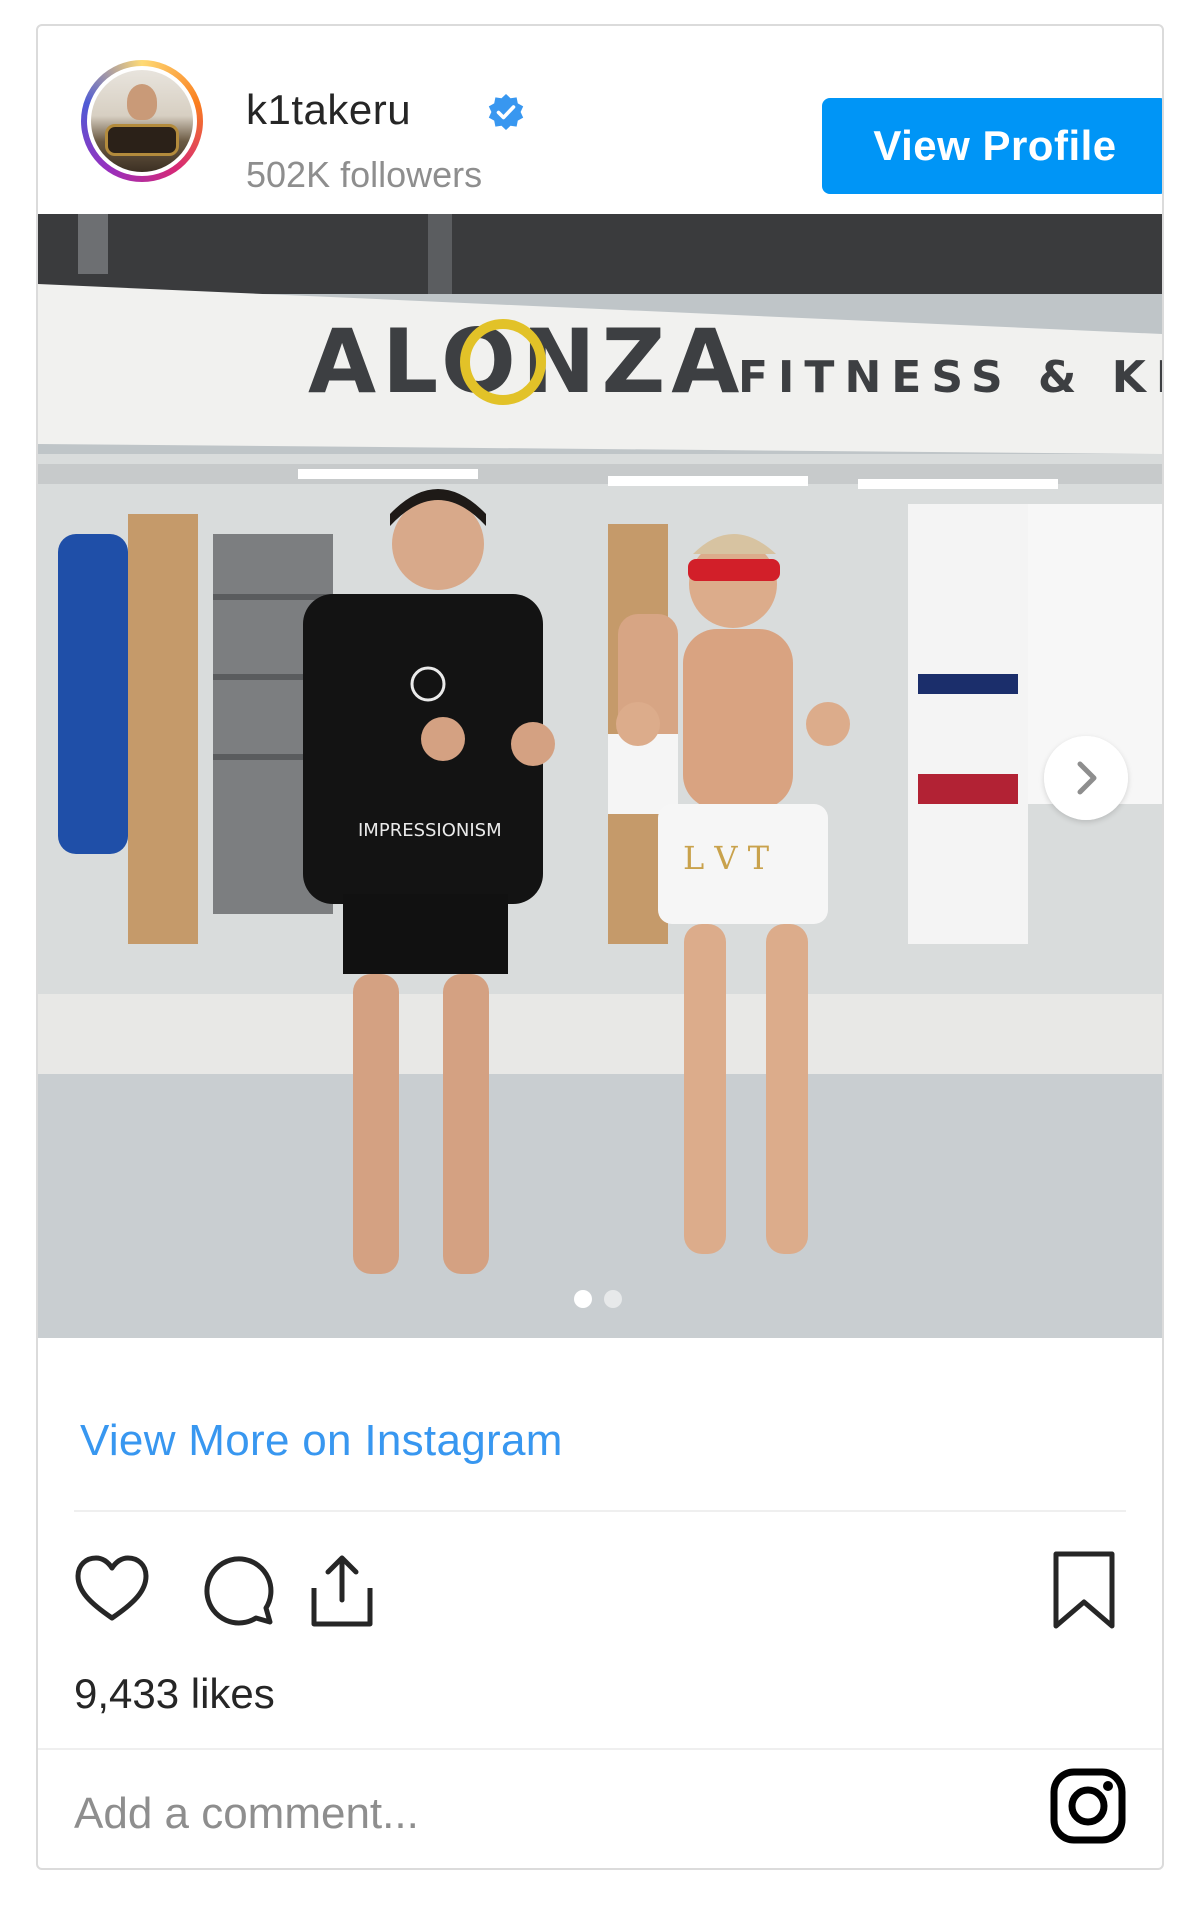  Describe the element at coordinates (342, 1590) in the screenshot. I see `share-icon` at that location.